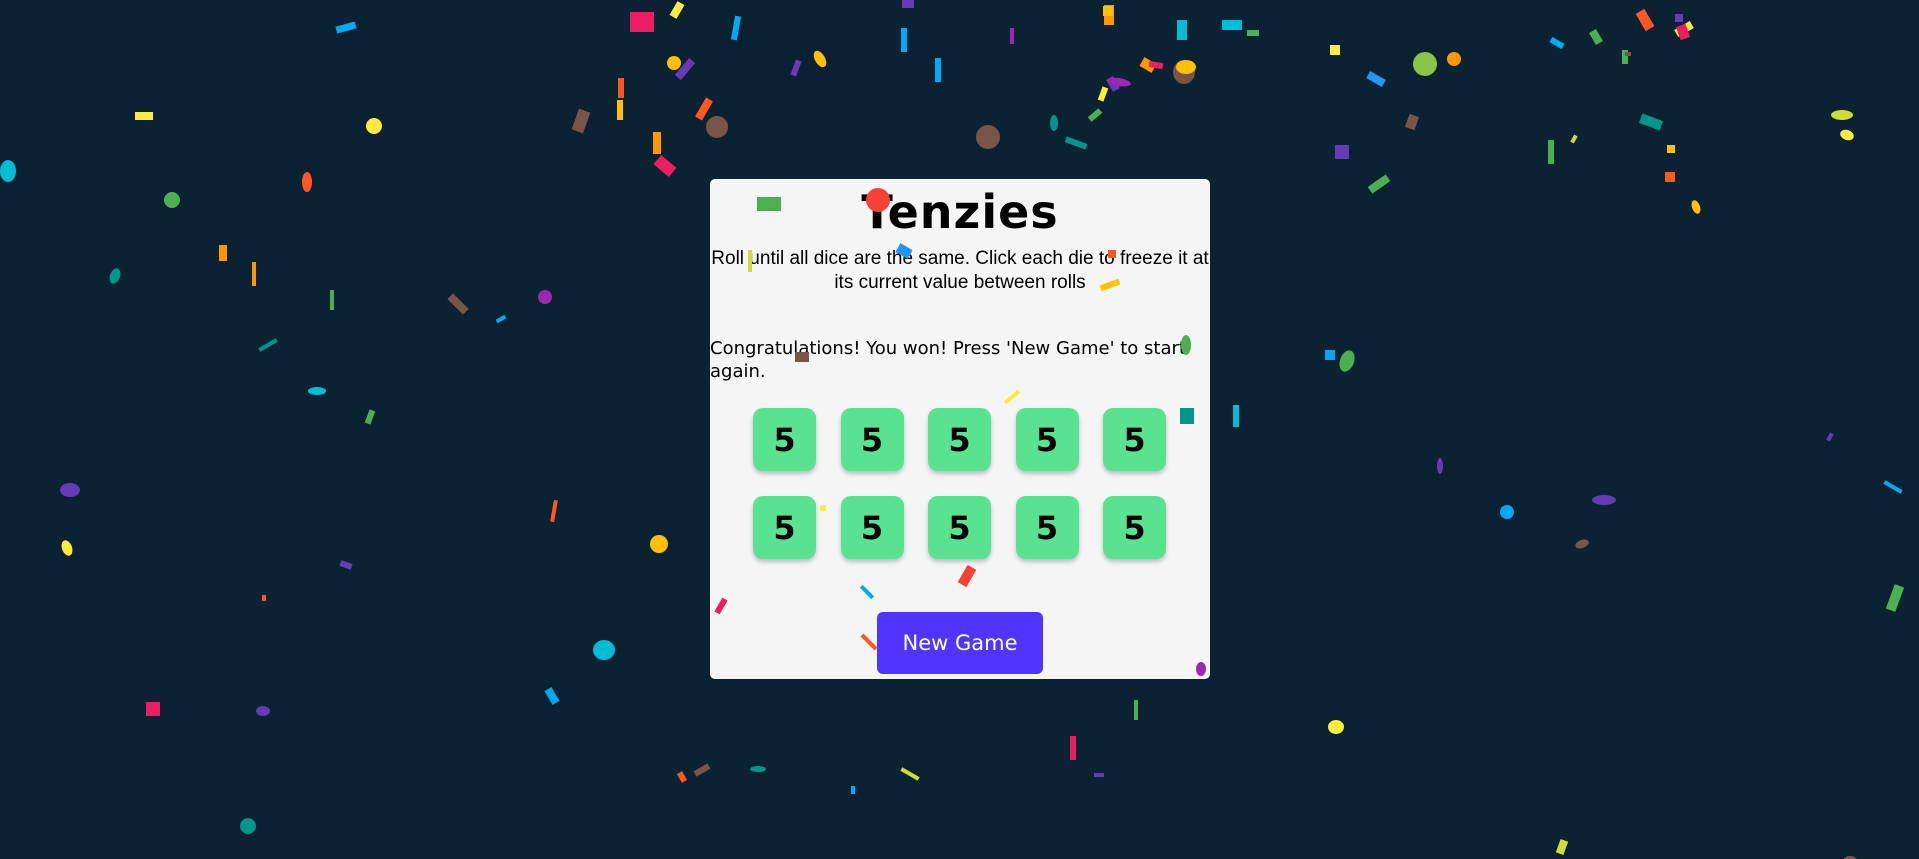 The image size is (1919, 859). Describe the element at coordinates (960, 212) in the screenshot. I see `game-title: Tenzies` at that location.